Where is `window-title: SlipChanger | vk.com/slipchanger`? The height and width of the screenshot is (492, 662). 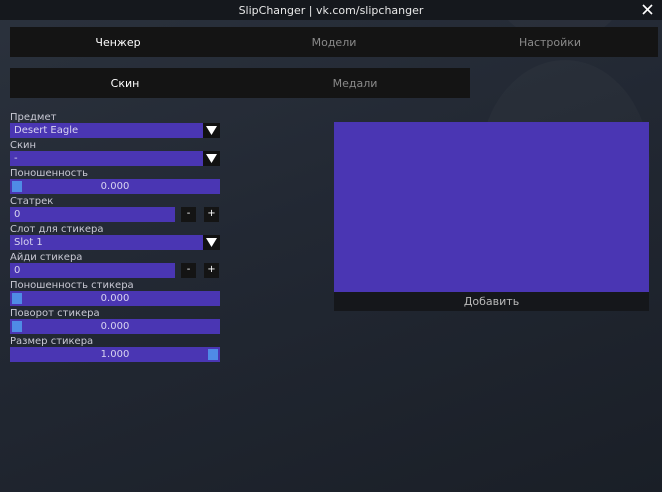 window-title: SlipChanger | vk.com/slipchanger is located at coordinates (331, 10).